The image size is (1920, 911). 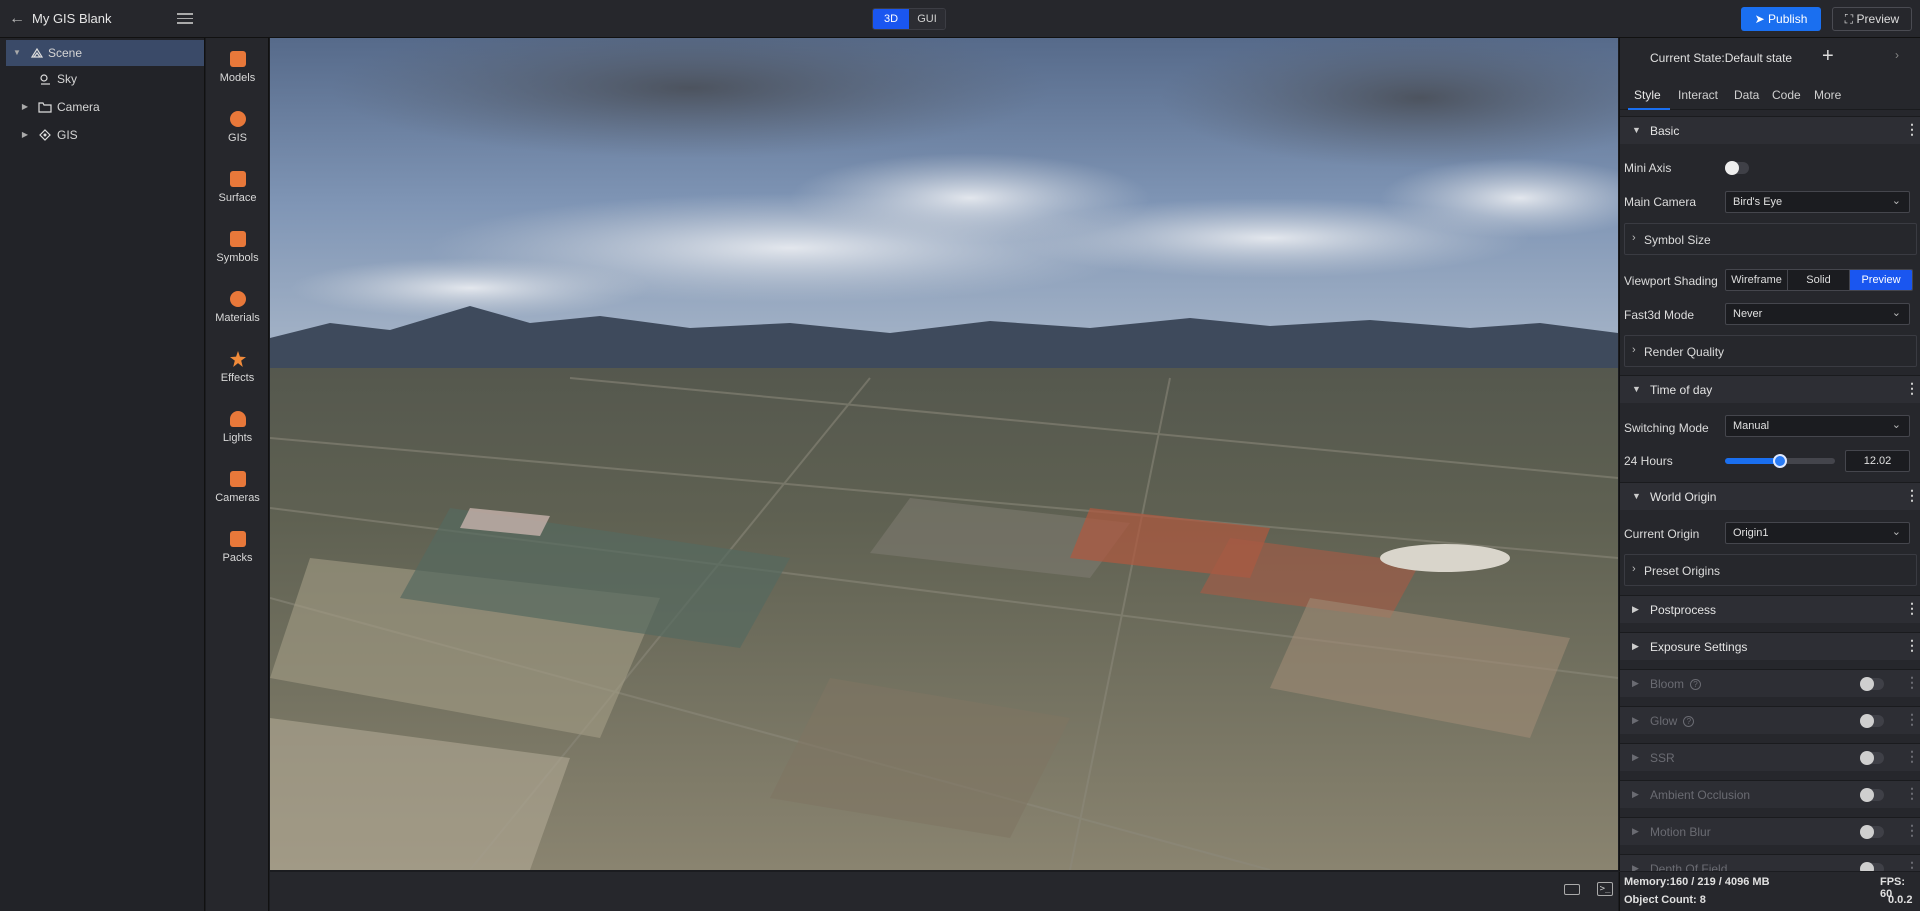 I want to click on tool-lights: Lights, so click(x=237, y=436).